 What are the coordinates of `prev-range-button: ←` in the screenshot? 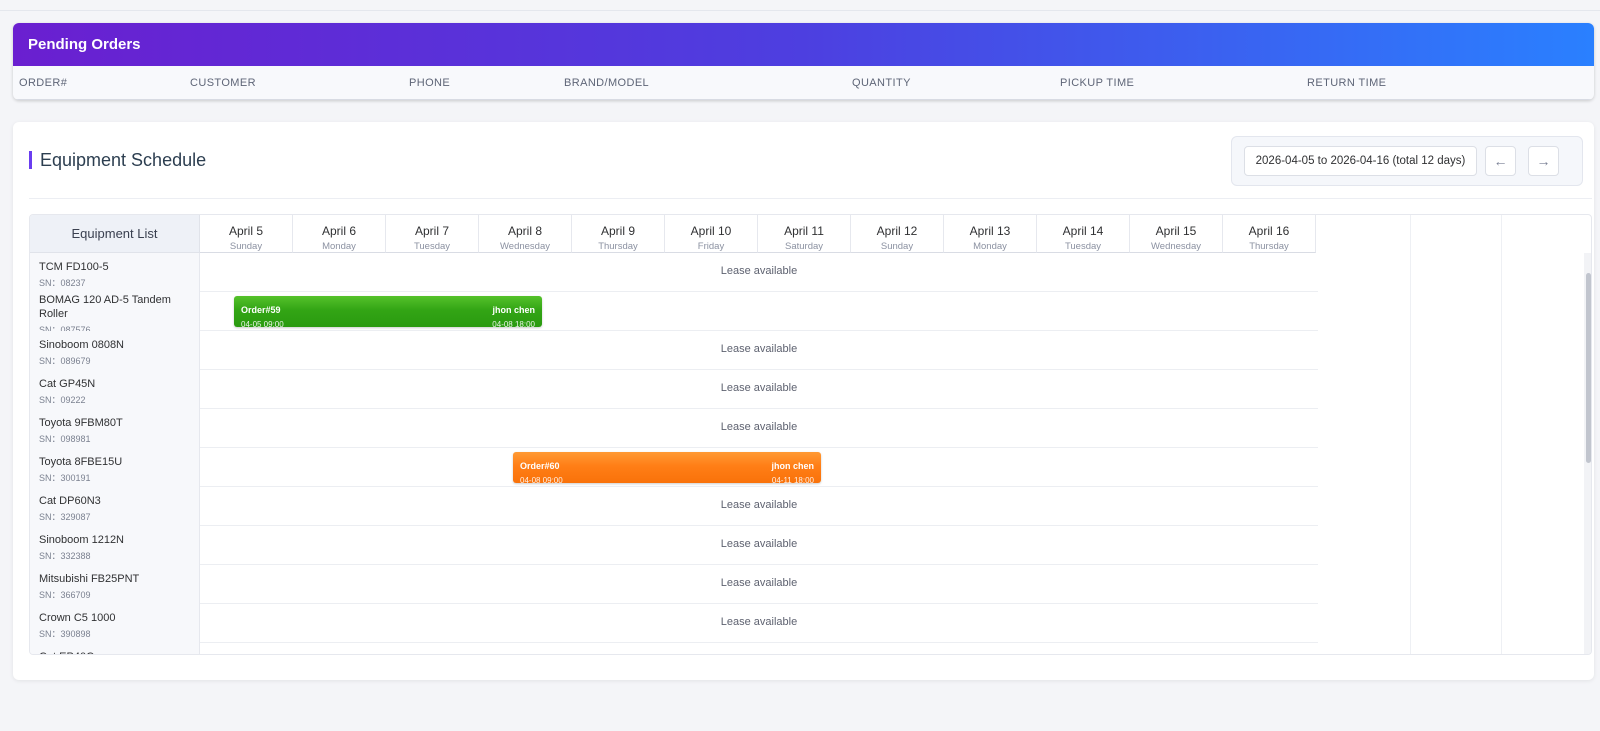 It's located at (1500, 161).